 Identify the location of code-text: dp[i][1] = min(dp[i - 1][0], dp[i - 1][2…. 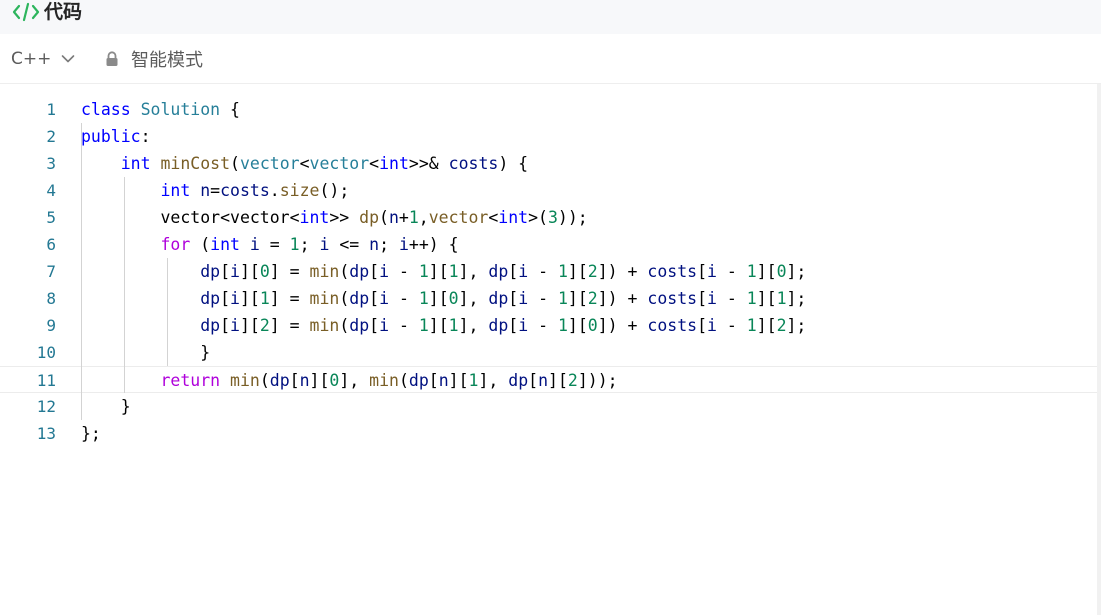
(443, 298).